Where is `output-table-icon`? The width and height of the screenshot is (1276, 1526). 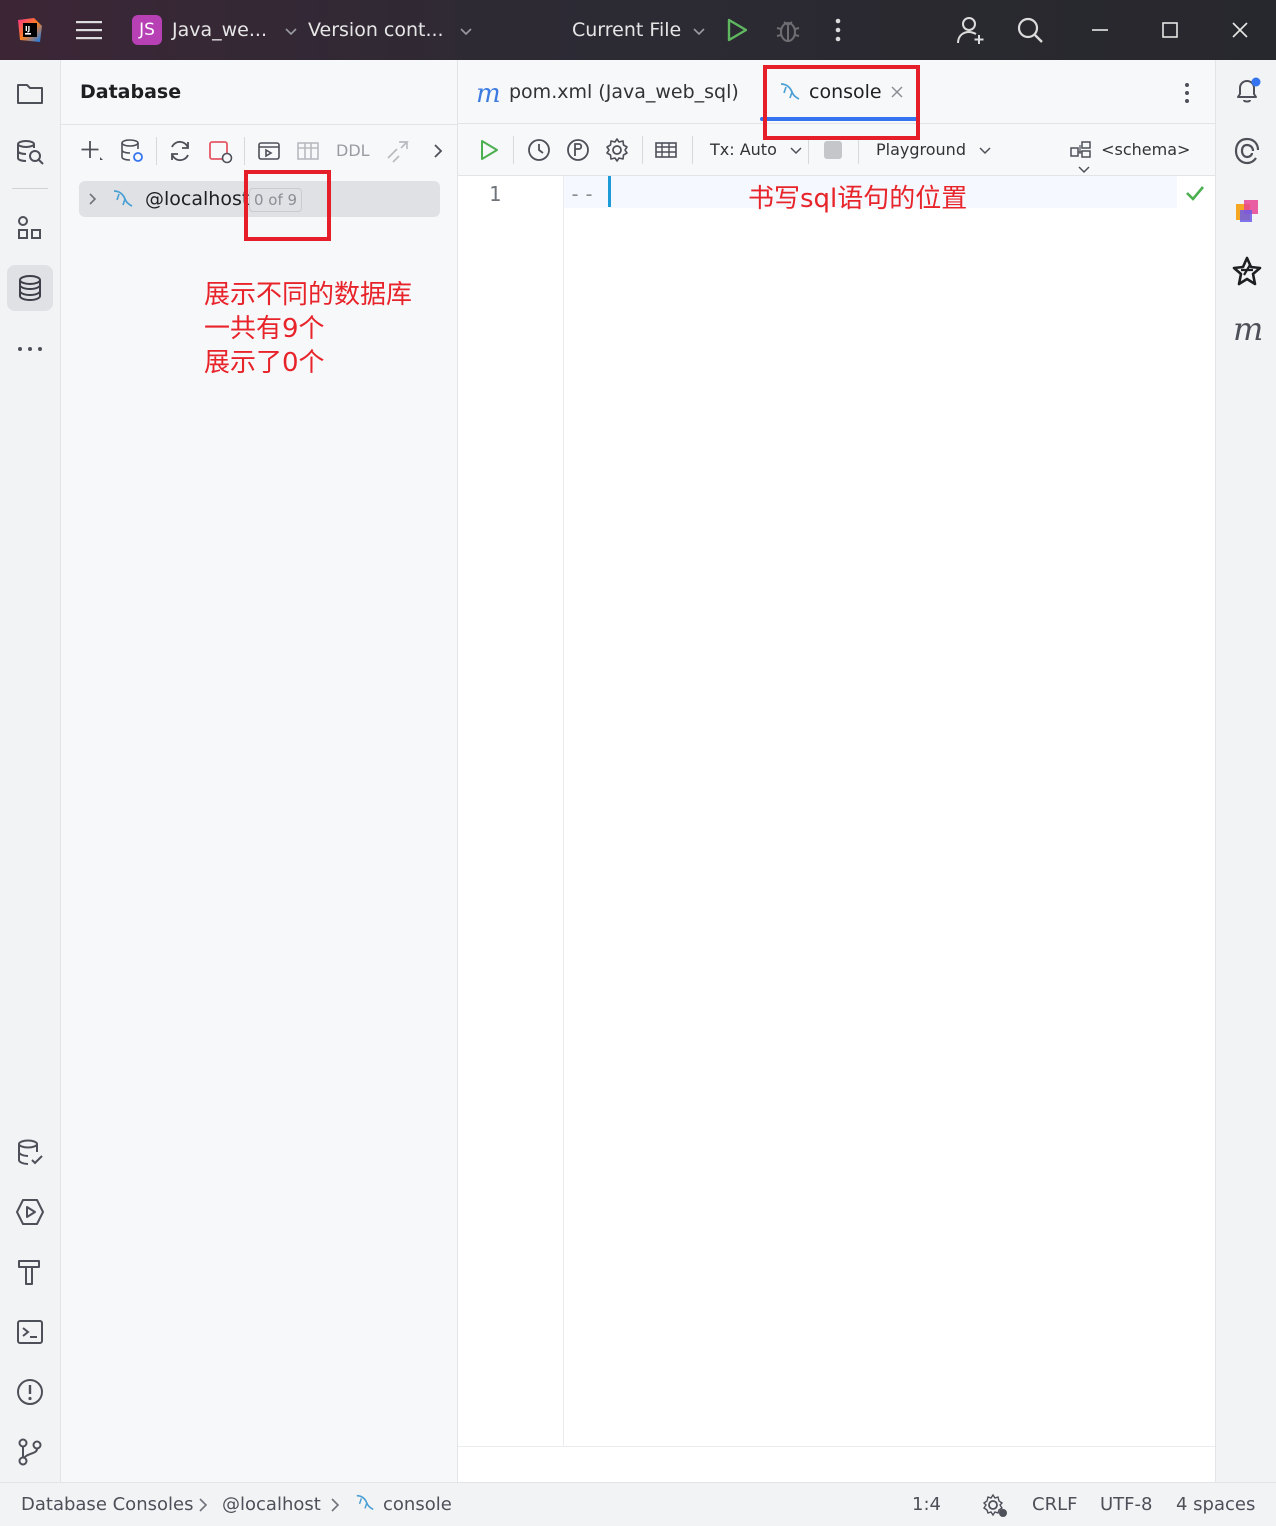 output-table-icon is located at coordinates (666, 150).